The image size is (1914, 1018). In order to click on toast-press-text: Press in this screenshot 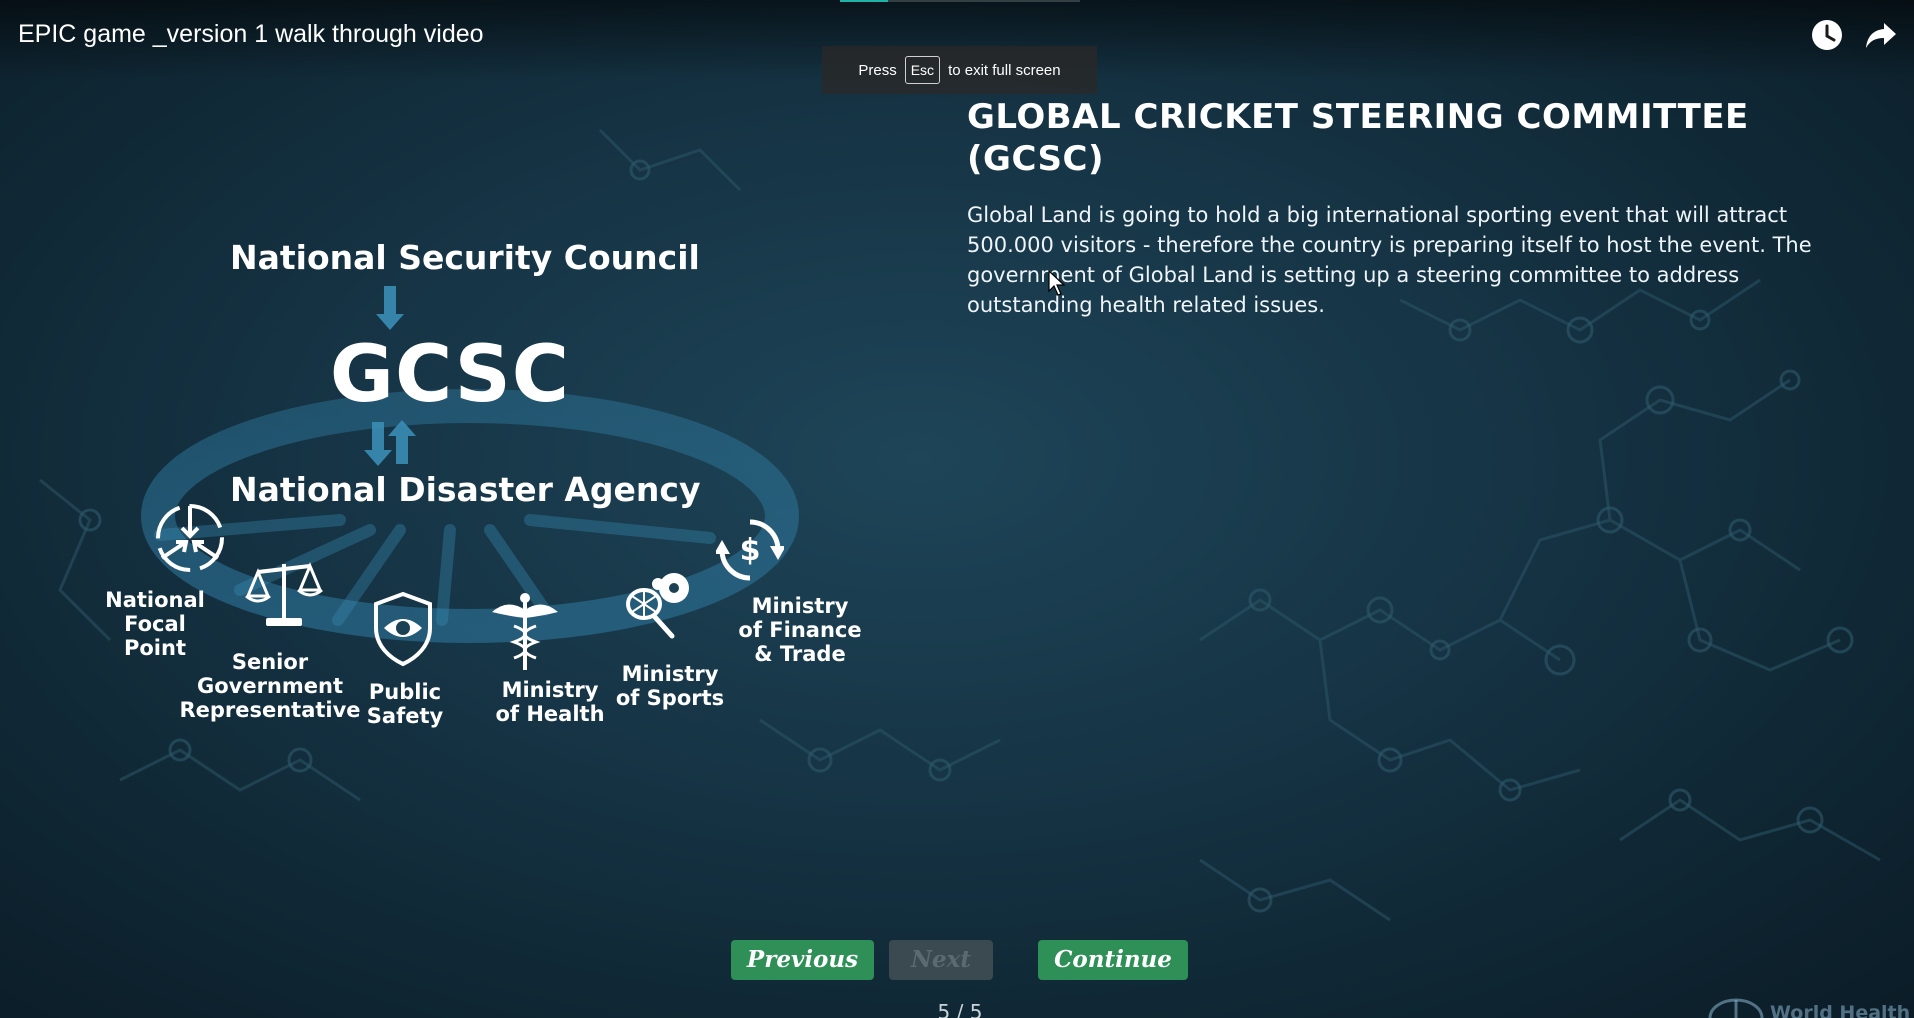, I will do `click(877, 70)`.